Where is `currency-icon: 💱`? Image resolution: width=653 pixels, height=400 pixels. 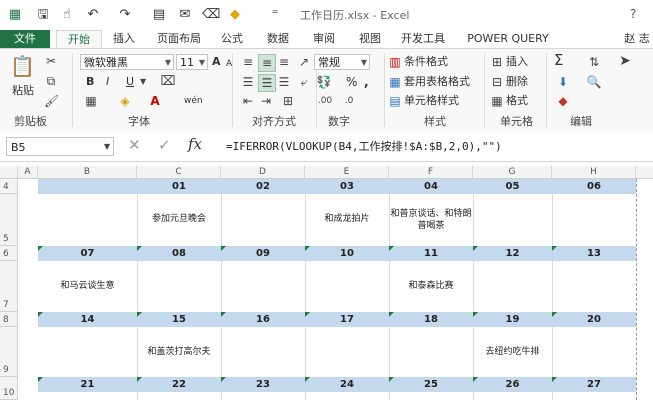
currency-icon: 💱 is located at coordinates (324, 82).